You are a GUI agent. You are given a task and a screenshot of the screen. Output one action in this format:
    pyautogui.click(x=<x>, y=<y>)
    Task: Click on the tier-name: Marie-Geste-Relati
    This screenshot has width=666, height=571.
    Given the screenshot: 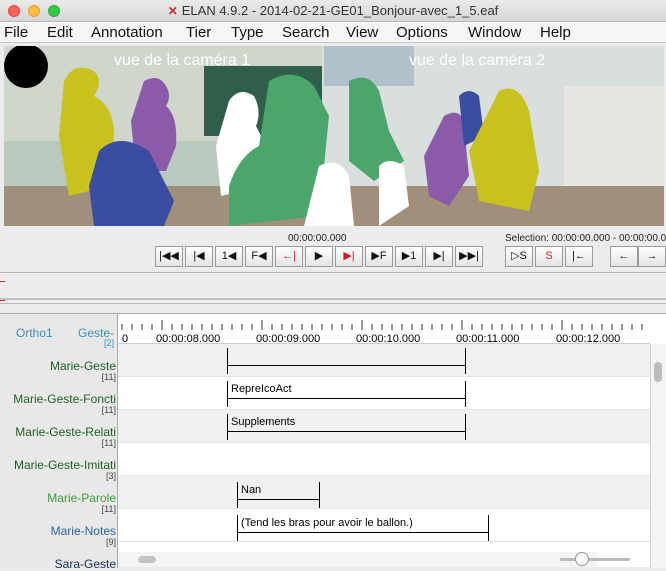 What is the action you would take?
    pyautogui.click(x=65, y=432)
    